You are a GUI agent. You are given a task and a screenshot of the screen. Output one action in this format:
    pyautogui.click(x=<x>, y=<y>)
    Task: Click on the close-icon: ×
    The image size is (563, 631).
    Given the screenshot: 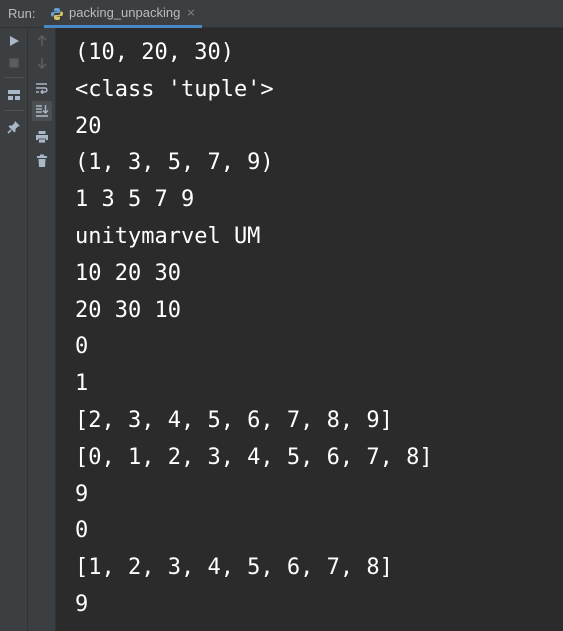 What is the action you would take?
    pyautogui.click(x=190, y=12)
    